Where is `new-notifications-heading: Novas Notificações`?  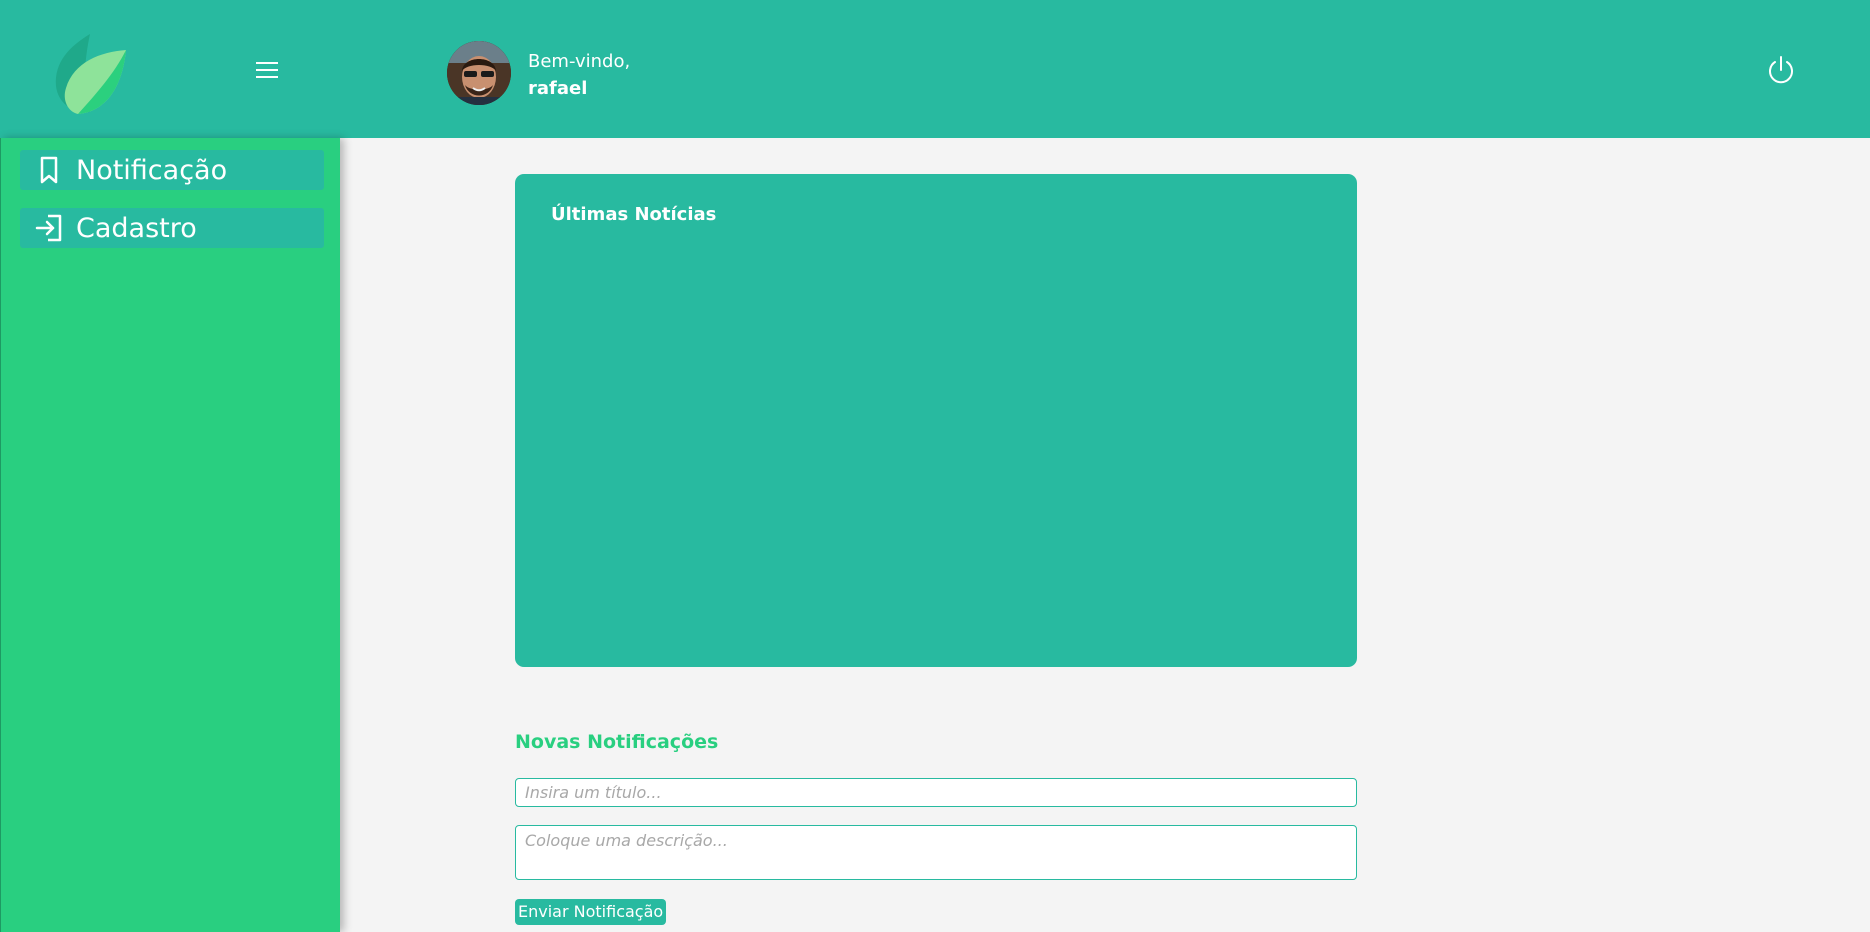
new-notifications-heading: Novas Notificações is located at coordinates (617, 742).